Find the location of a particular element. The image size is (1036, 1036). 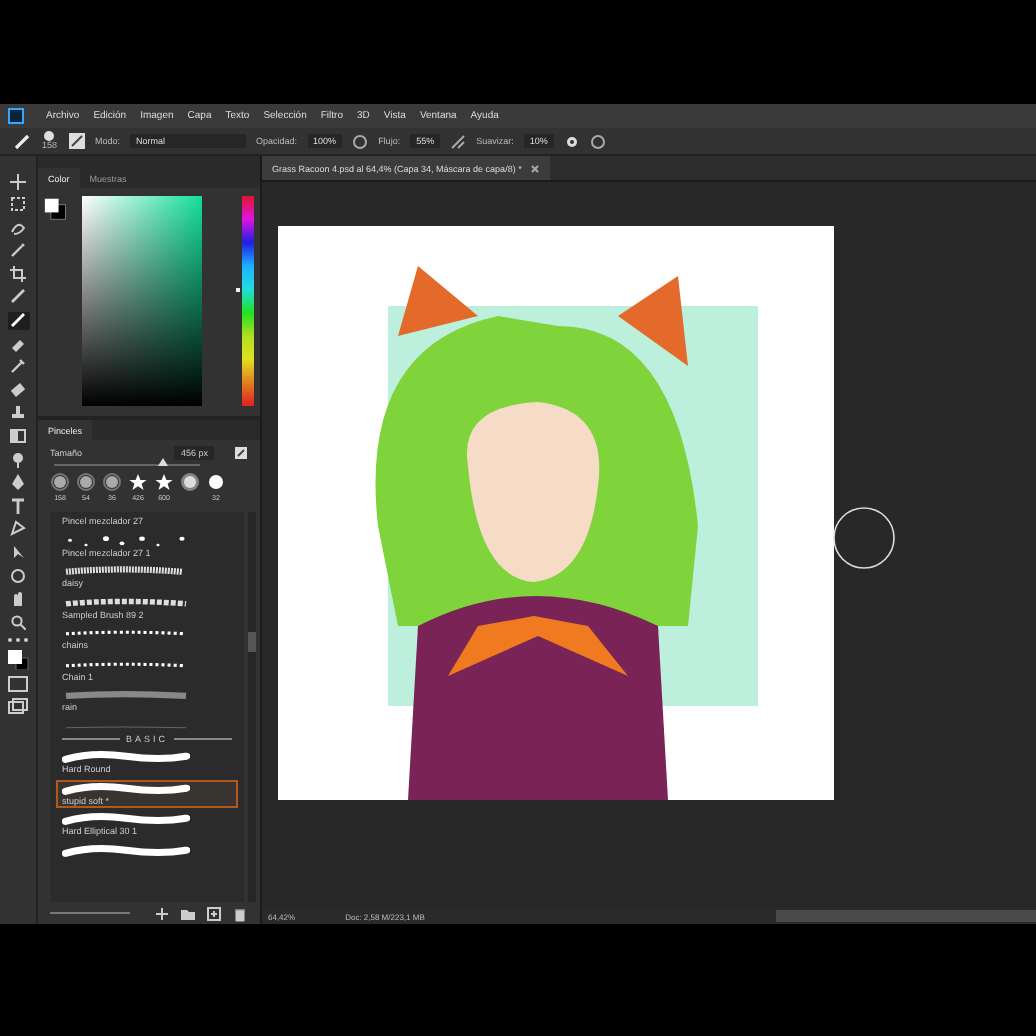

color-field is located at coordinates (142, 301).